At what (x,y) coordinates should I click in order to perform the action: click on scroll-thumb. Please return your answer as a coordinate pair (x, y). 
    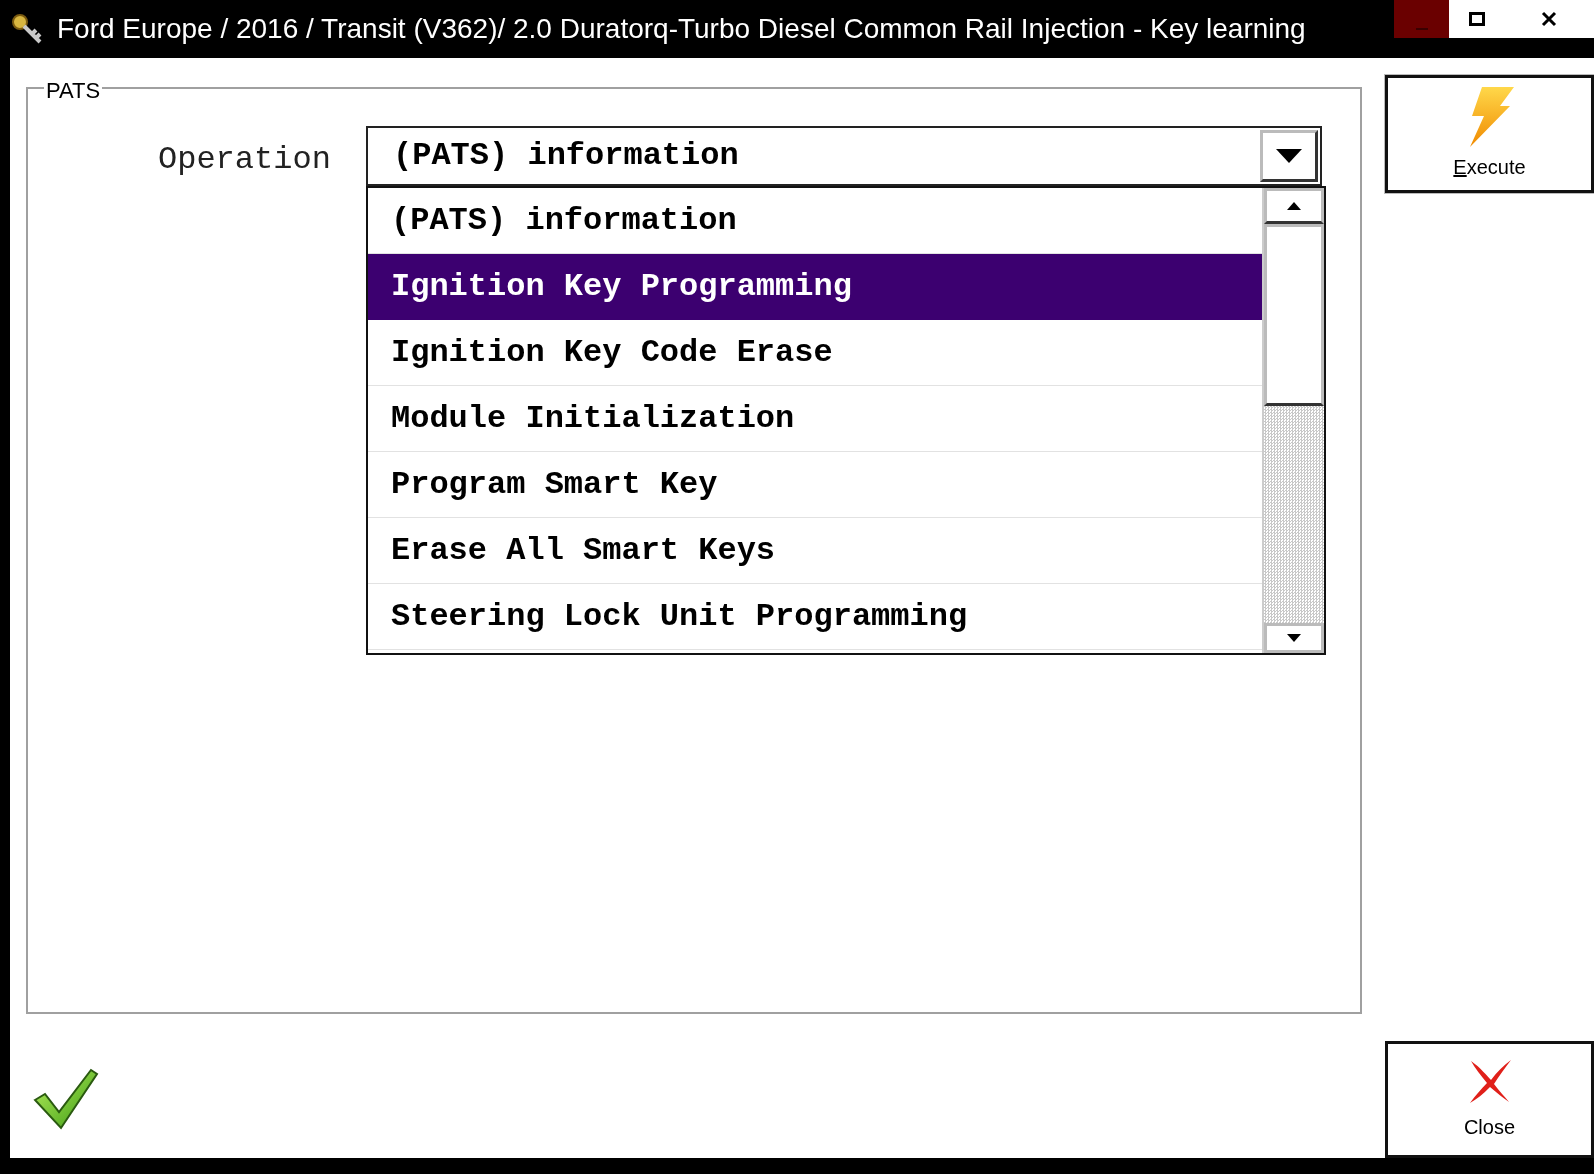
    Looking at the image, I should click on (1294, 315).